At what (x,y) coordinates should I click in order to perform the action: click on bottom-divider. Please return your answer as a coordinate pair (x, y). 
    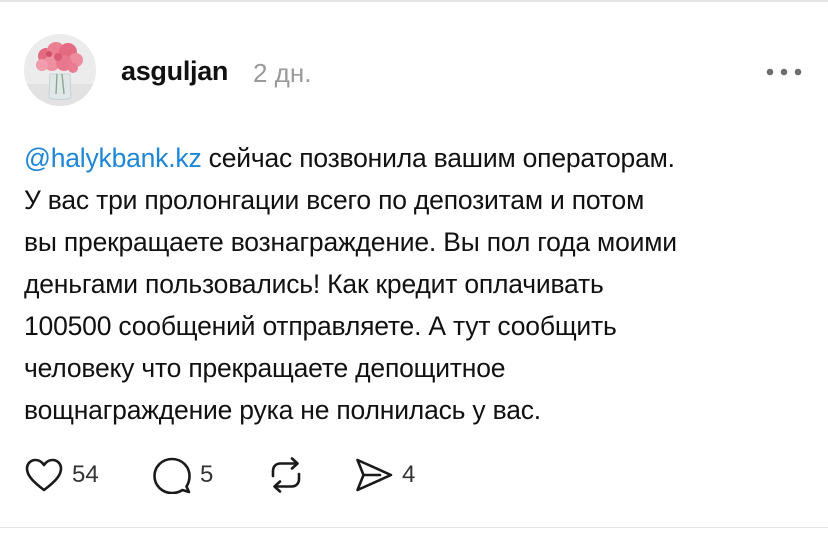
    Looking at the image, I should click on (414, 527).